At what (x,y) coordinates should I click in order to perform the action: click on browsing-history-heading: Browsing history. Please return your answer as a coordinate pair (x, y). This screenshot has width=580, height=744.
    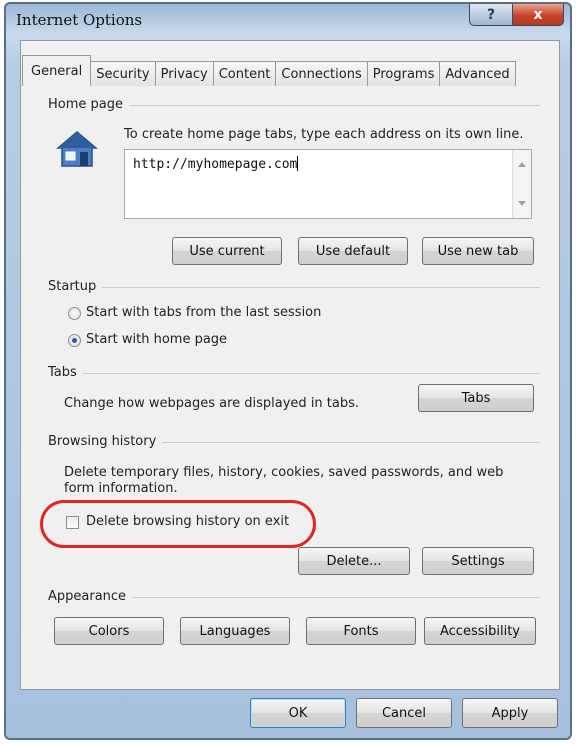
    Looking at the image, I should click on (105, 441).